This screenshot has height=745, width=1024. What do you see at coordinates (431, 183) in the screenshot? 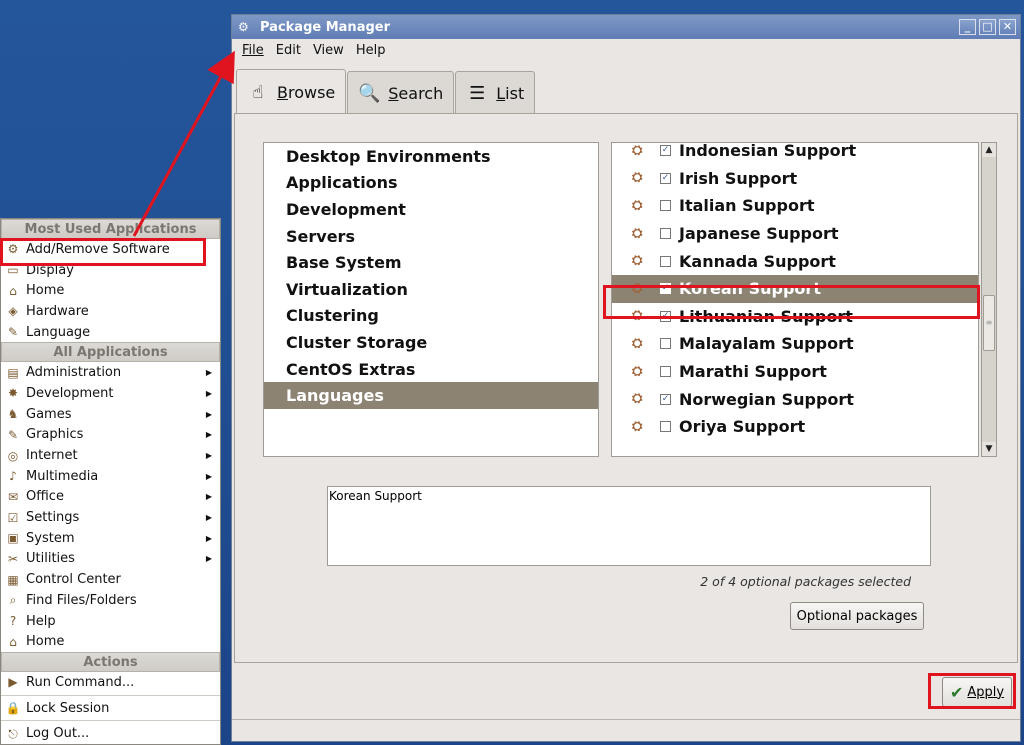
I see `category-item: Applications` at bounding box center [431, 183].